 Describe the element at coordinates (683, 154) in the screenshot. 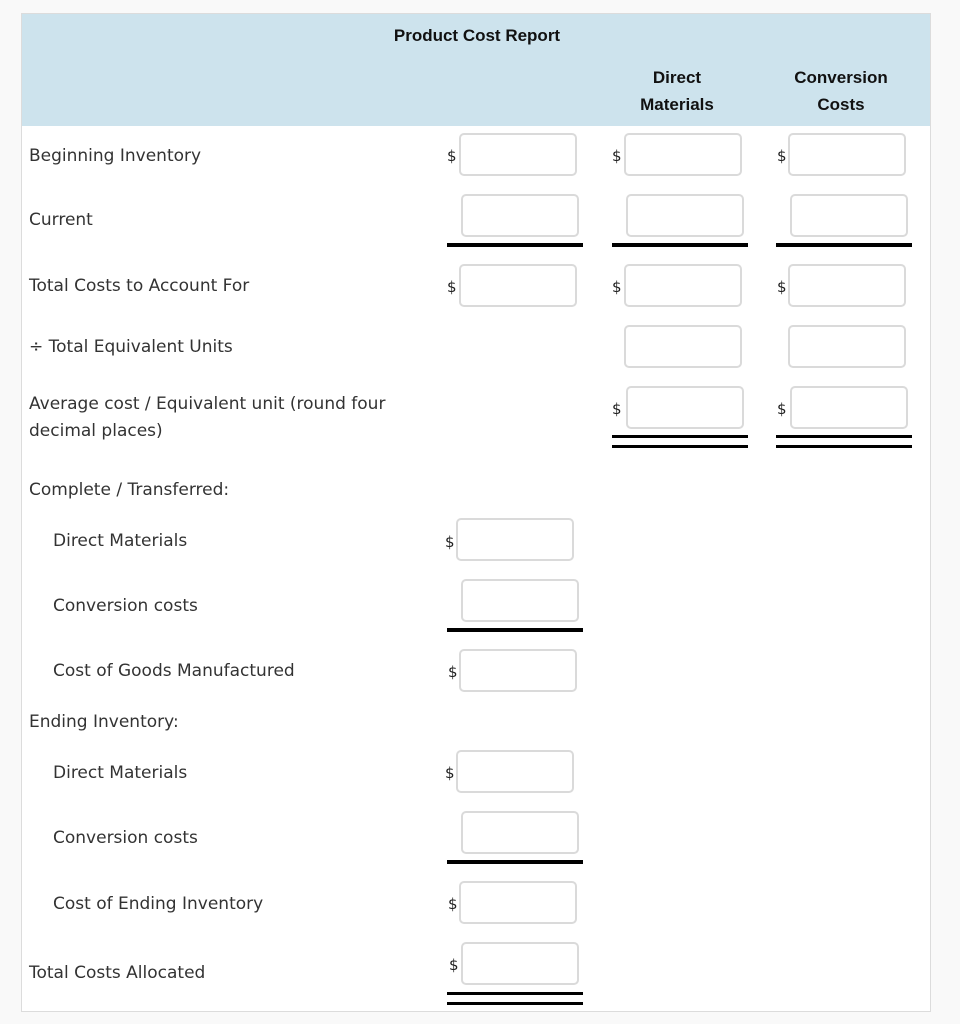

I see `beginning-inventory-dm-input` at that location.